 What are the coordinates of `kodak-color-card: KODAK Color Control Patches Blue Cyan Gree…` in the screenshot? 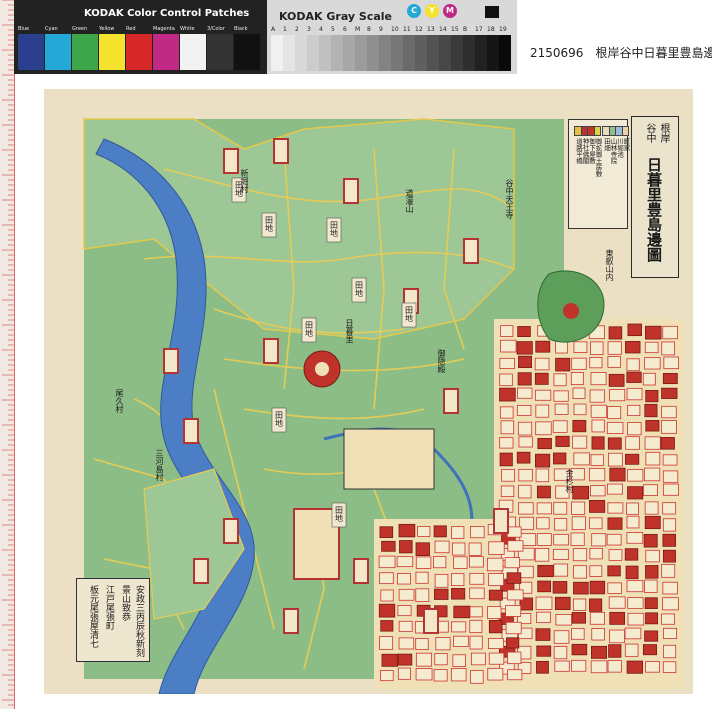 It's located at (140, 37).